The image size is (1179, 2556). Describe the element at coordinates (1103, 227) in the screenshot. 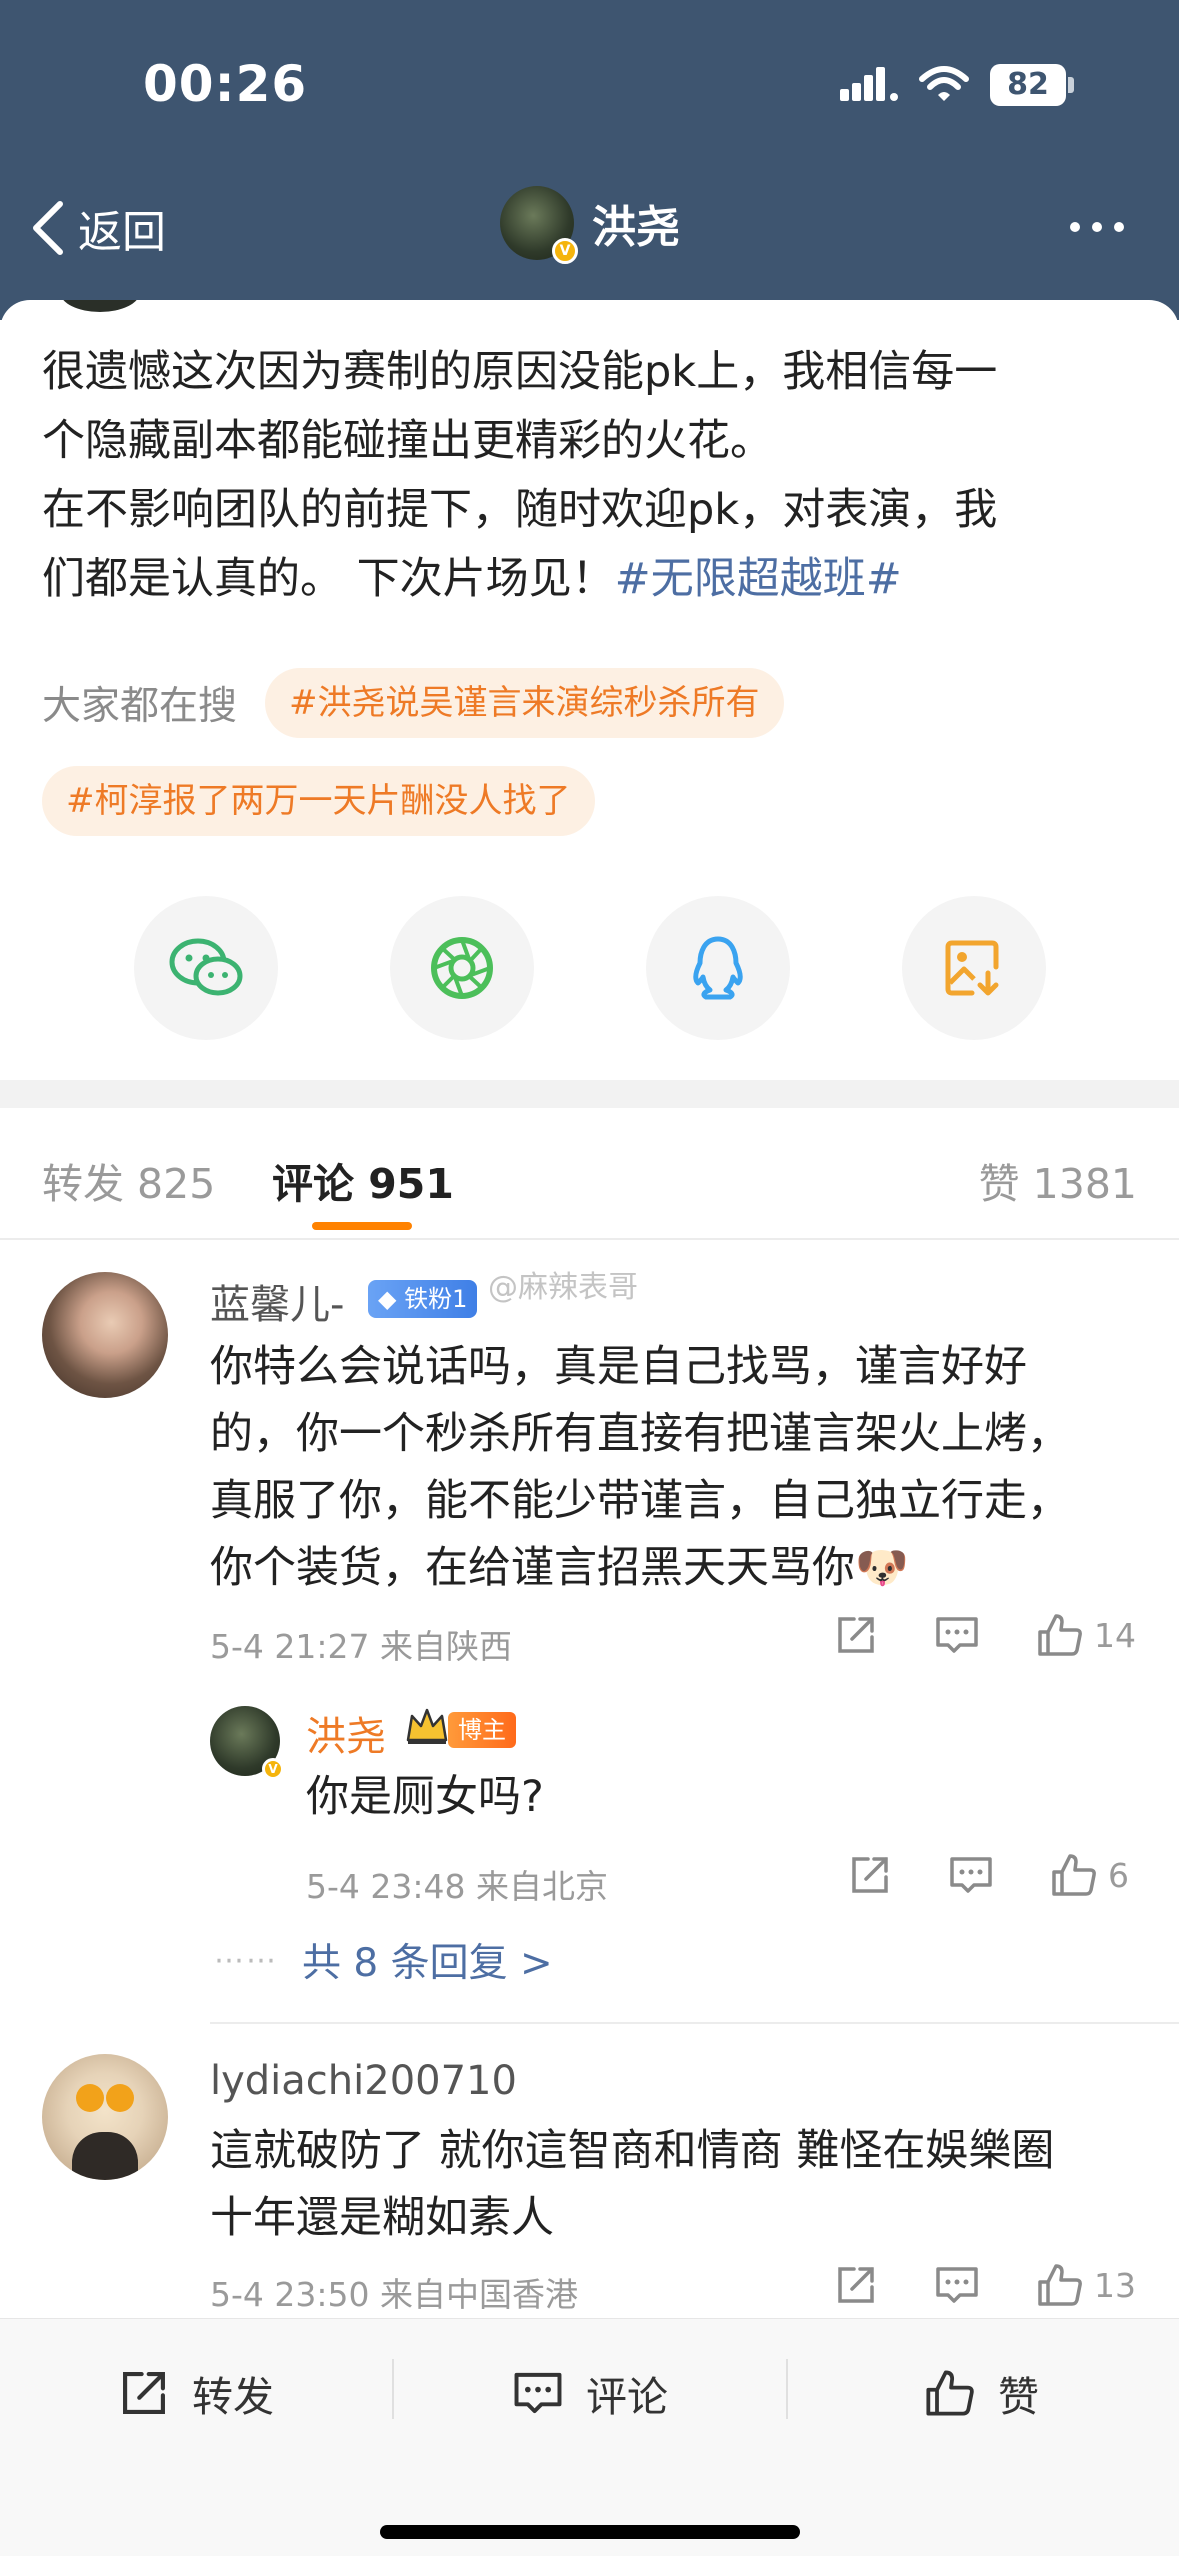

I see `more-options-icon` at that location.